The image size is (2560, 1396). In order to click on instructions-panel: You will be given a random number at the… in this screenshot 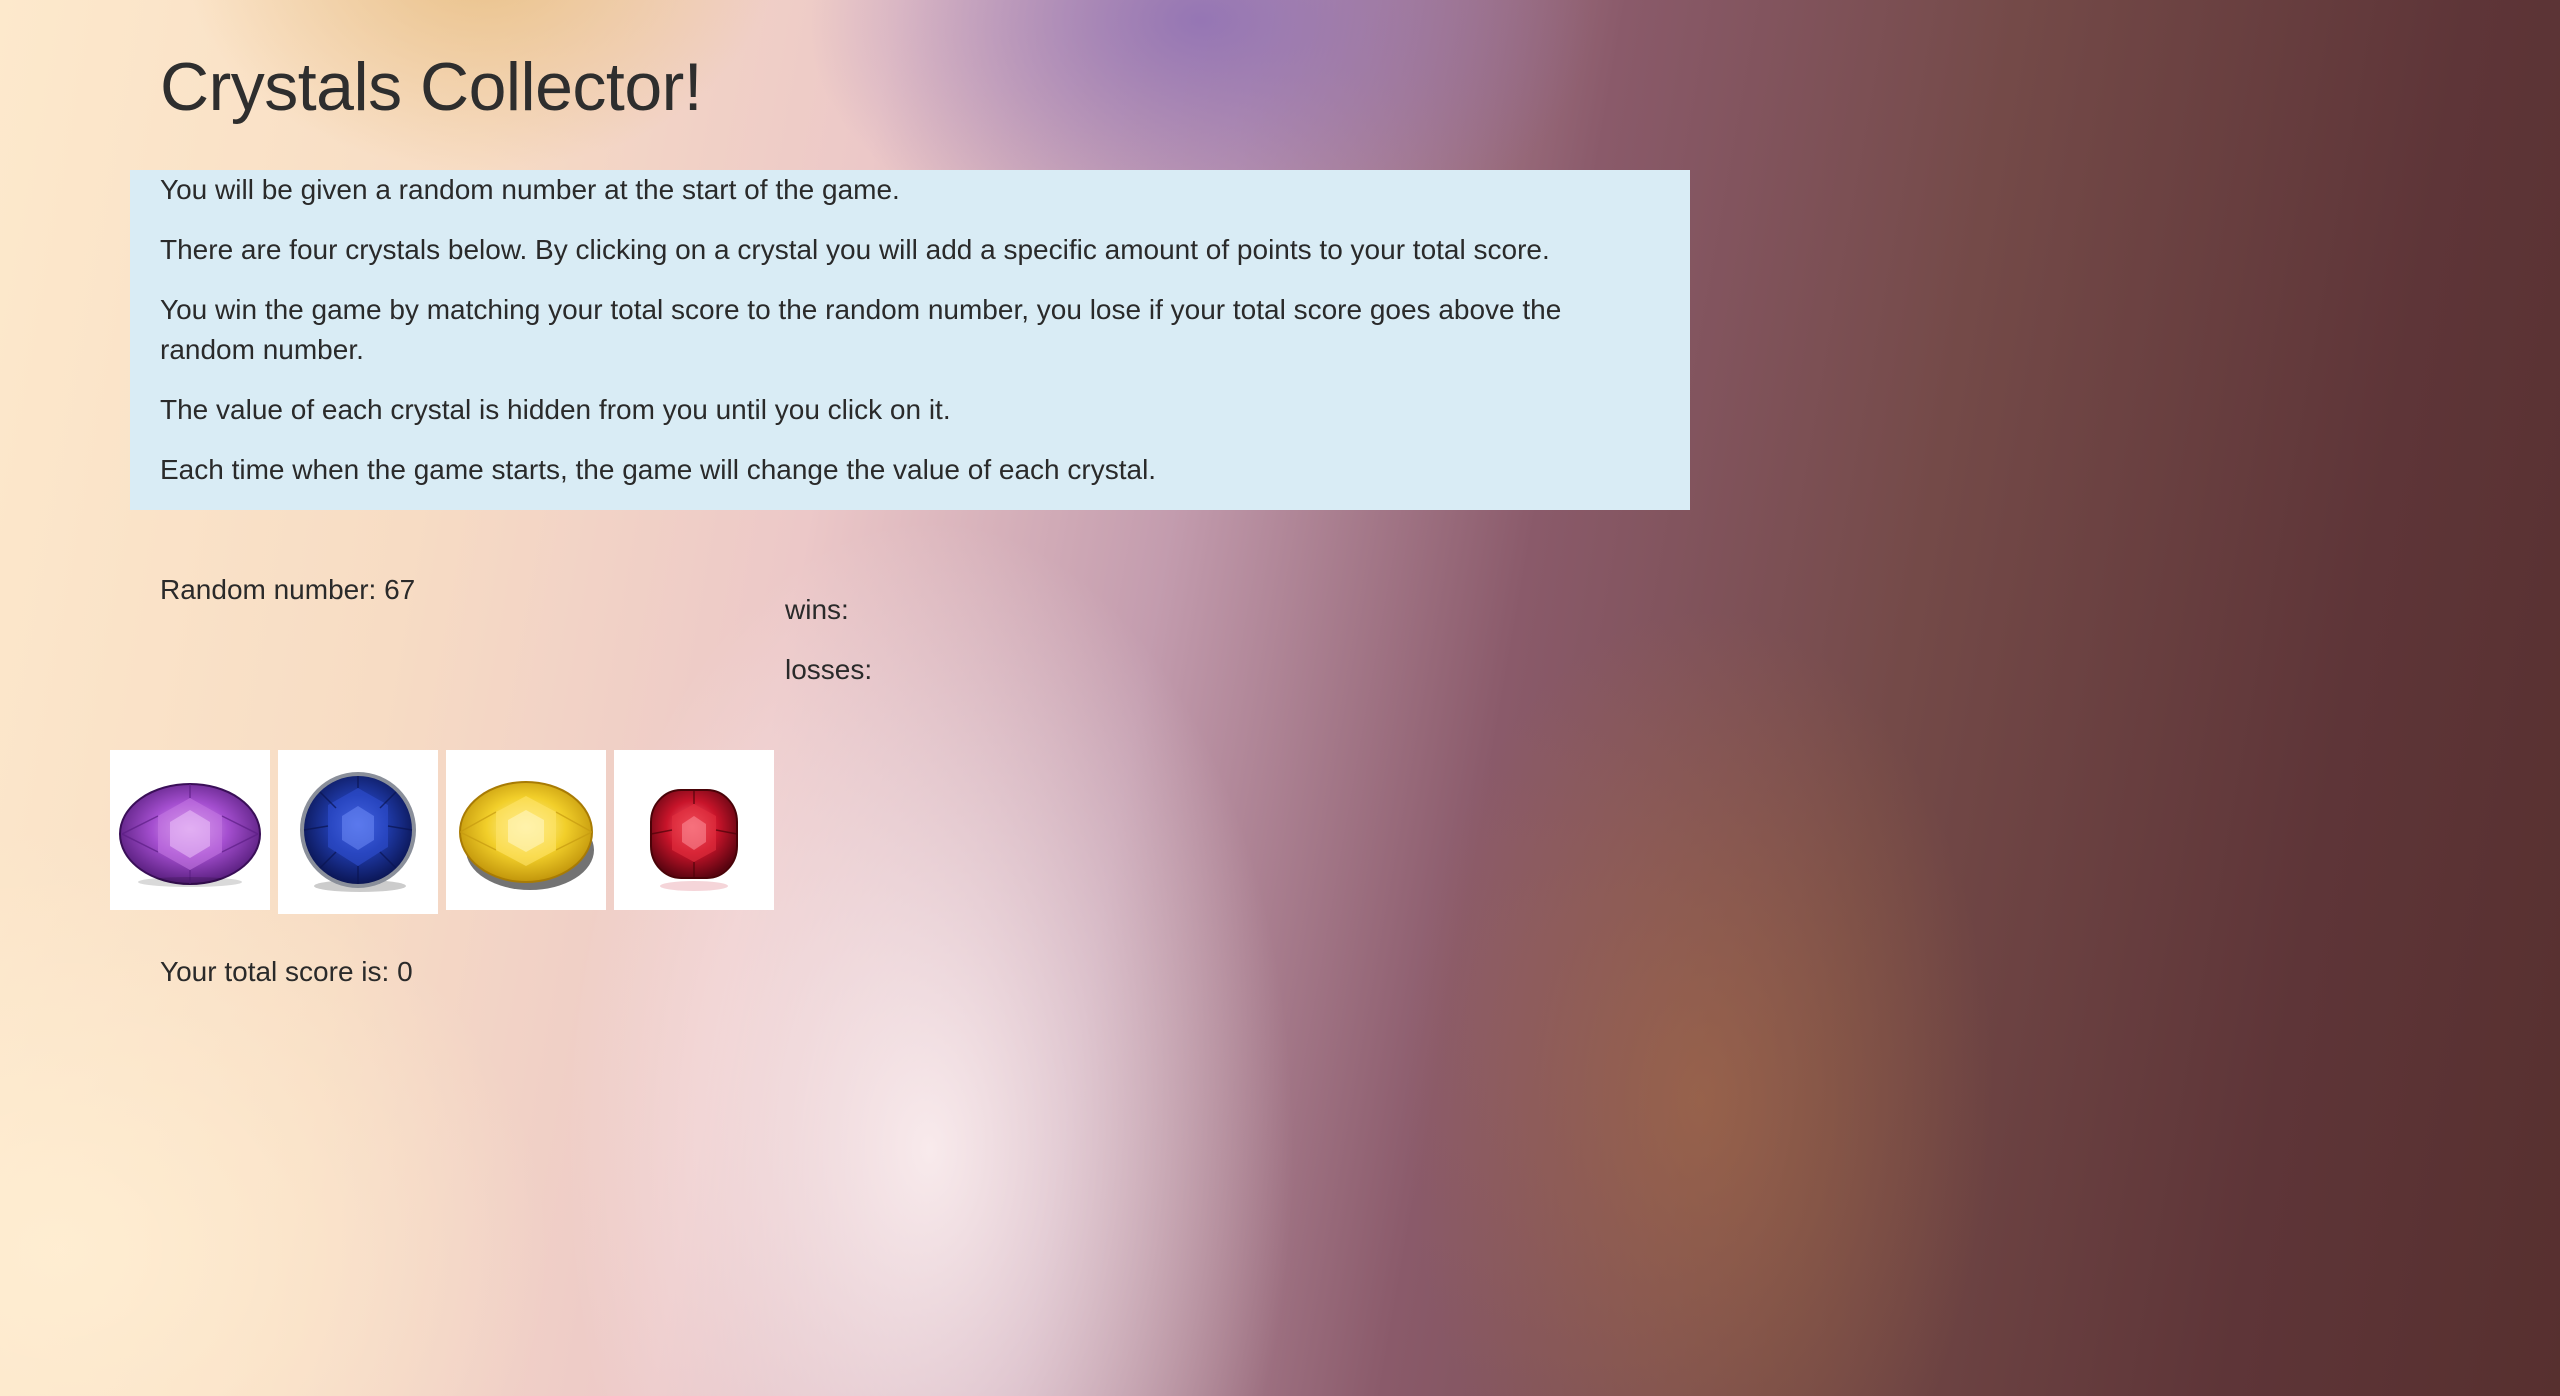, I will do `click(910, 340)`.